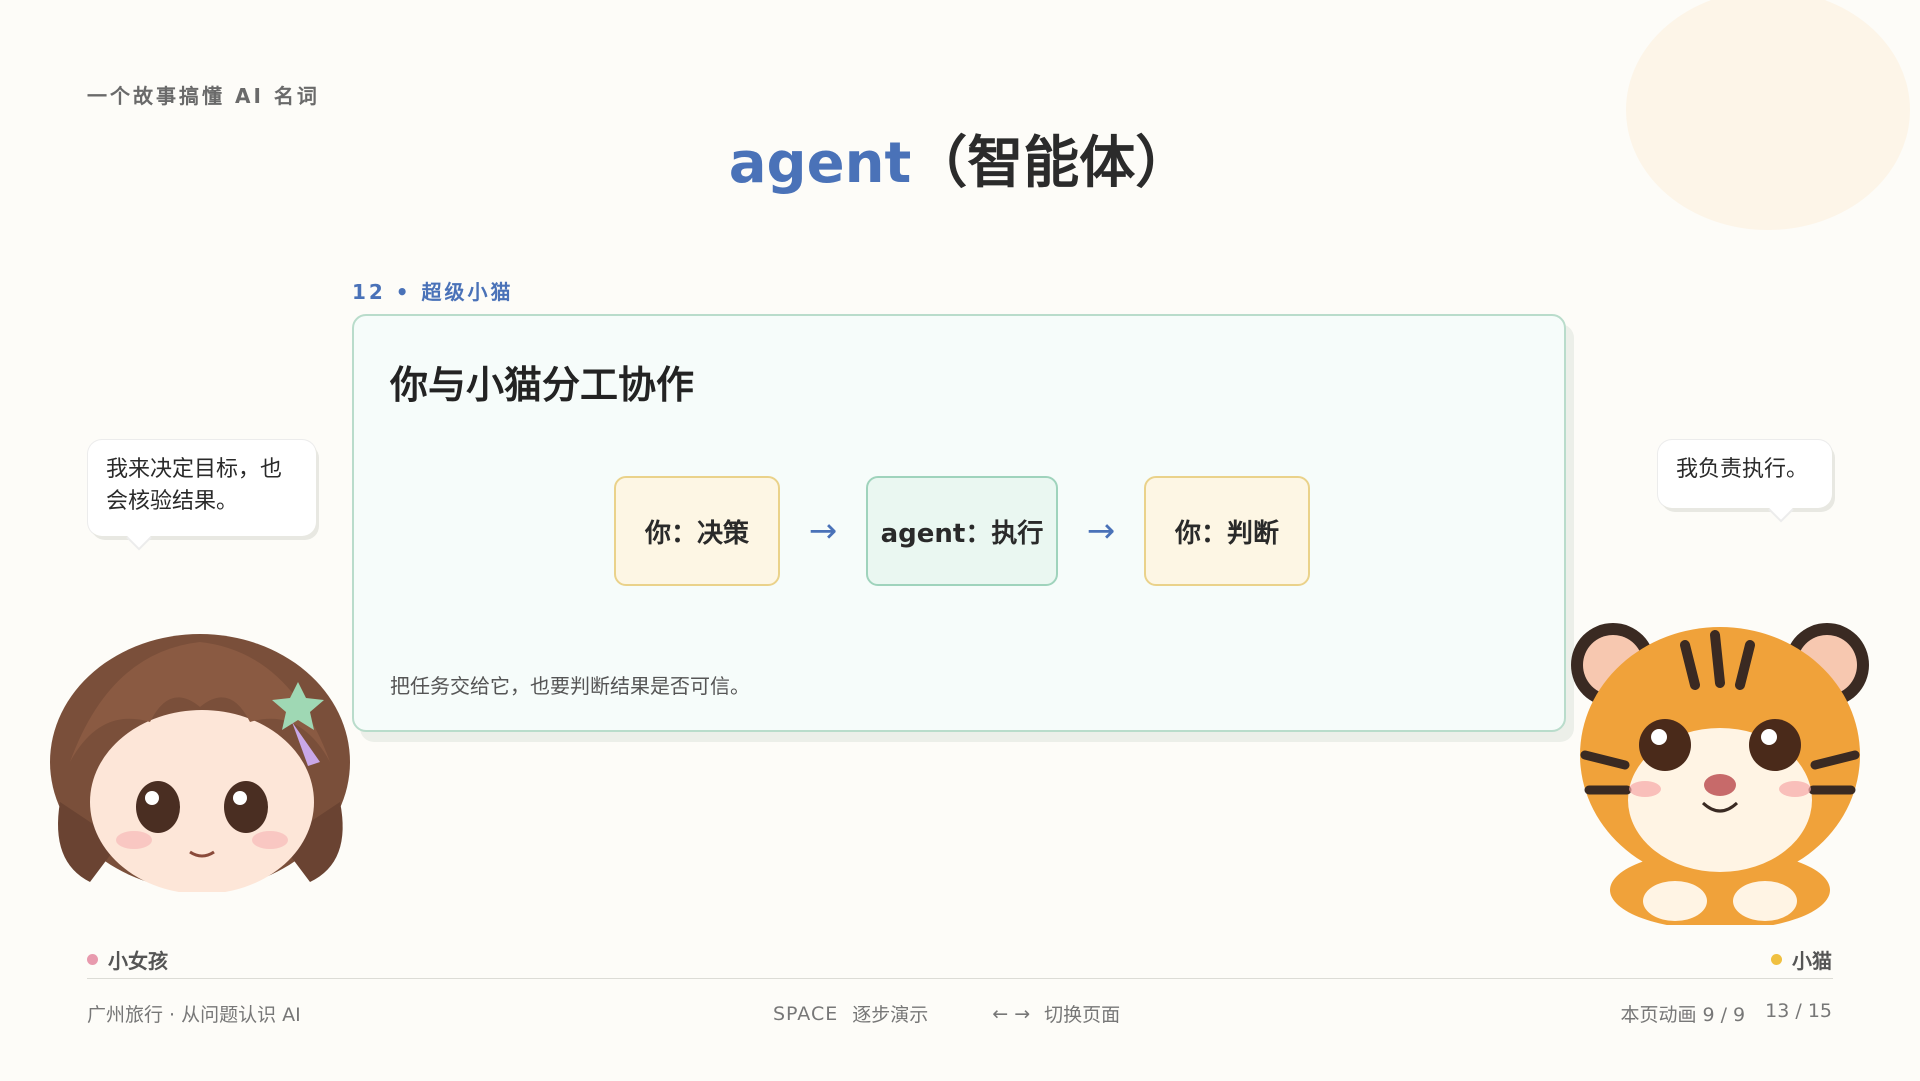 This screenshot has width=1920, height=1081. I want to click on girl-legend: 小女孩, so click(127, 959).